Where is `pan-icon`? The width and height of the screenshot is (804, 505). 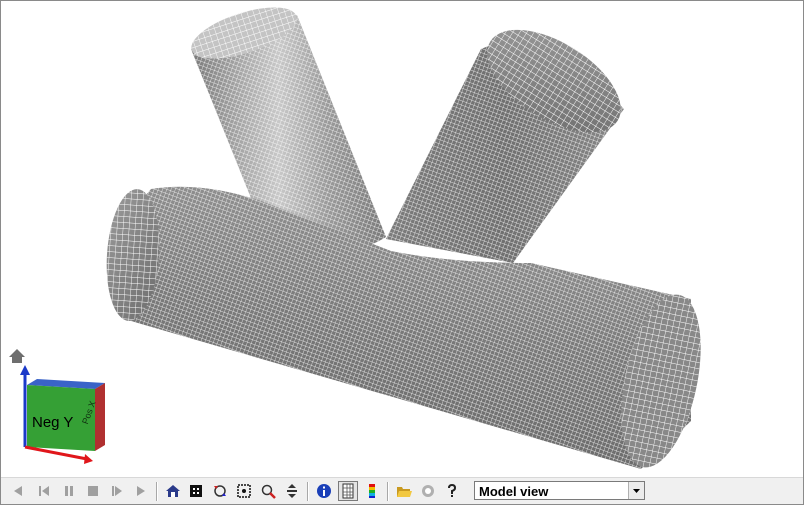 pan-icon is located at coordinates (292, 491).